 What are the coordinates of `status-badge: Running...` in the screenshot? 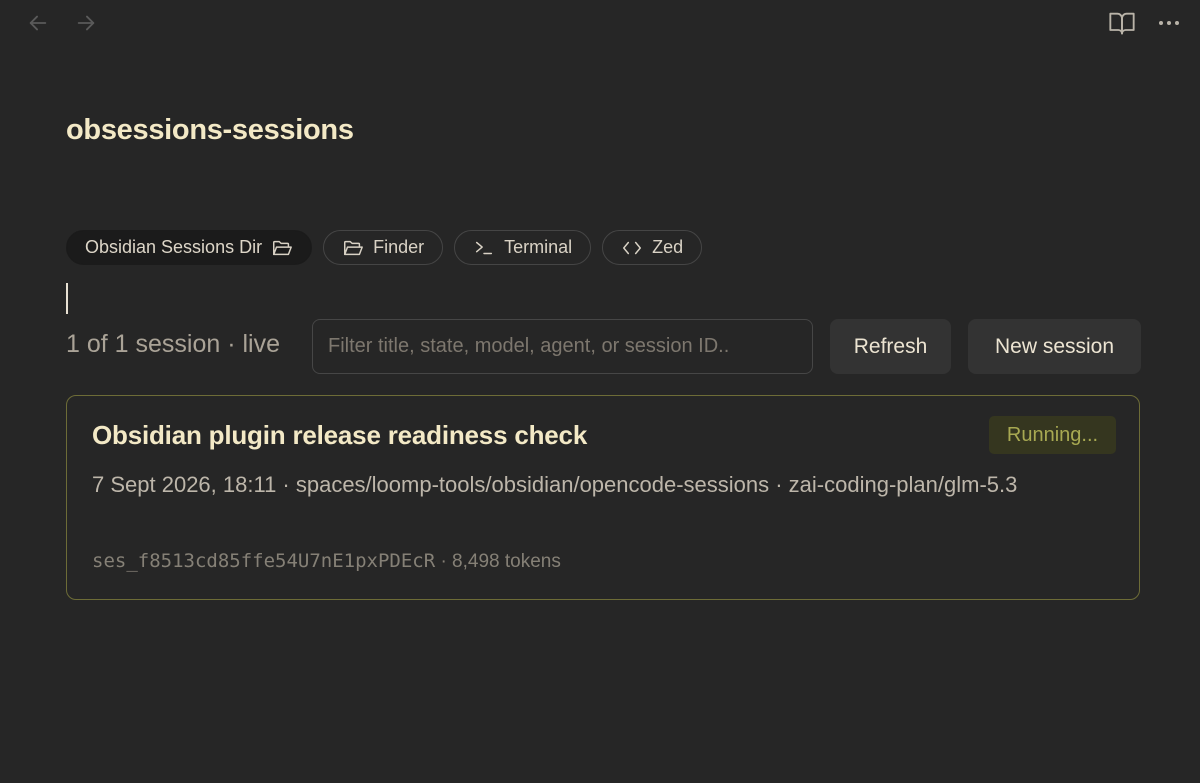 It's located at (1052, 435).